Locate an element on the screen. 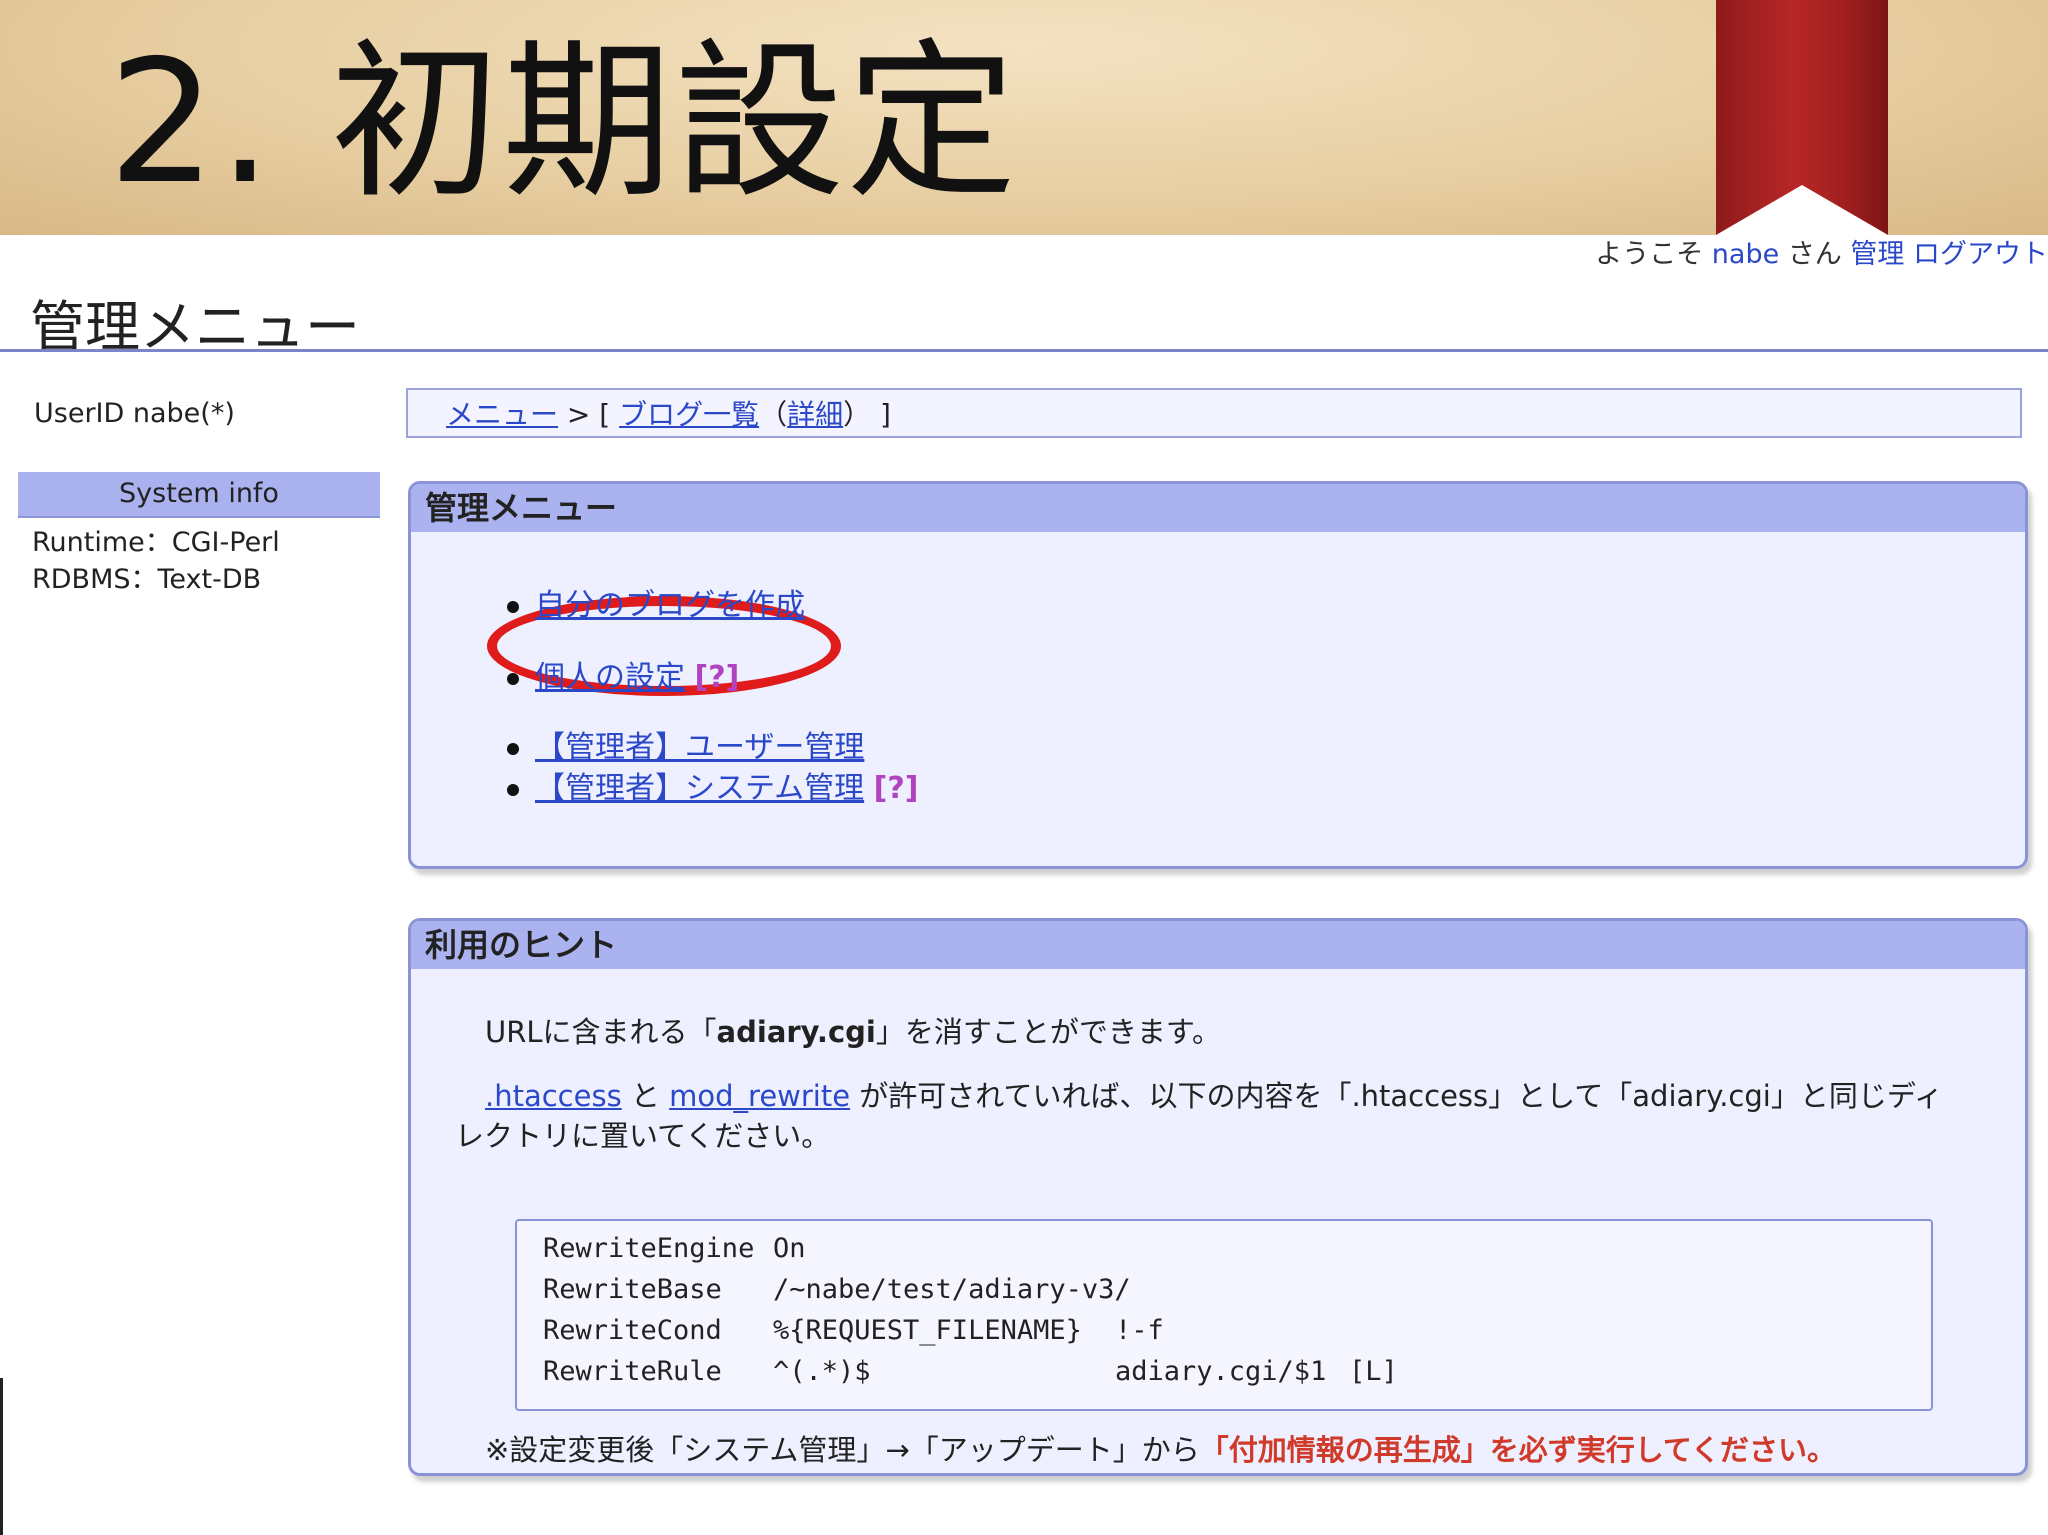 Image resolution: width=2048 pixels, height=1535 pixels. user-topbar: ようこそ nabe さん 管理 ログアウト is located at coordinates (1821, 251).